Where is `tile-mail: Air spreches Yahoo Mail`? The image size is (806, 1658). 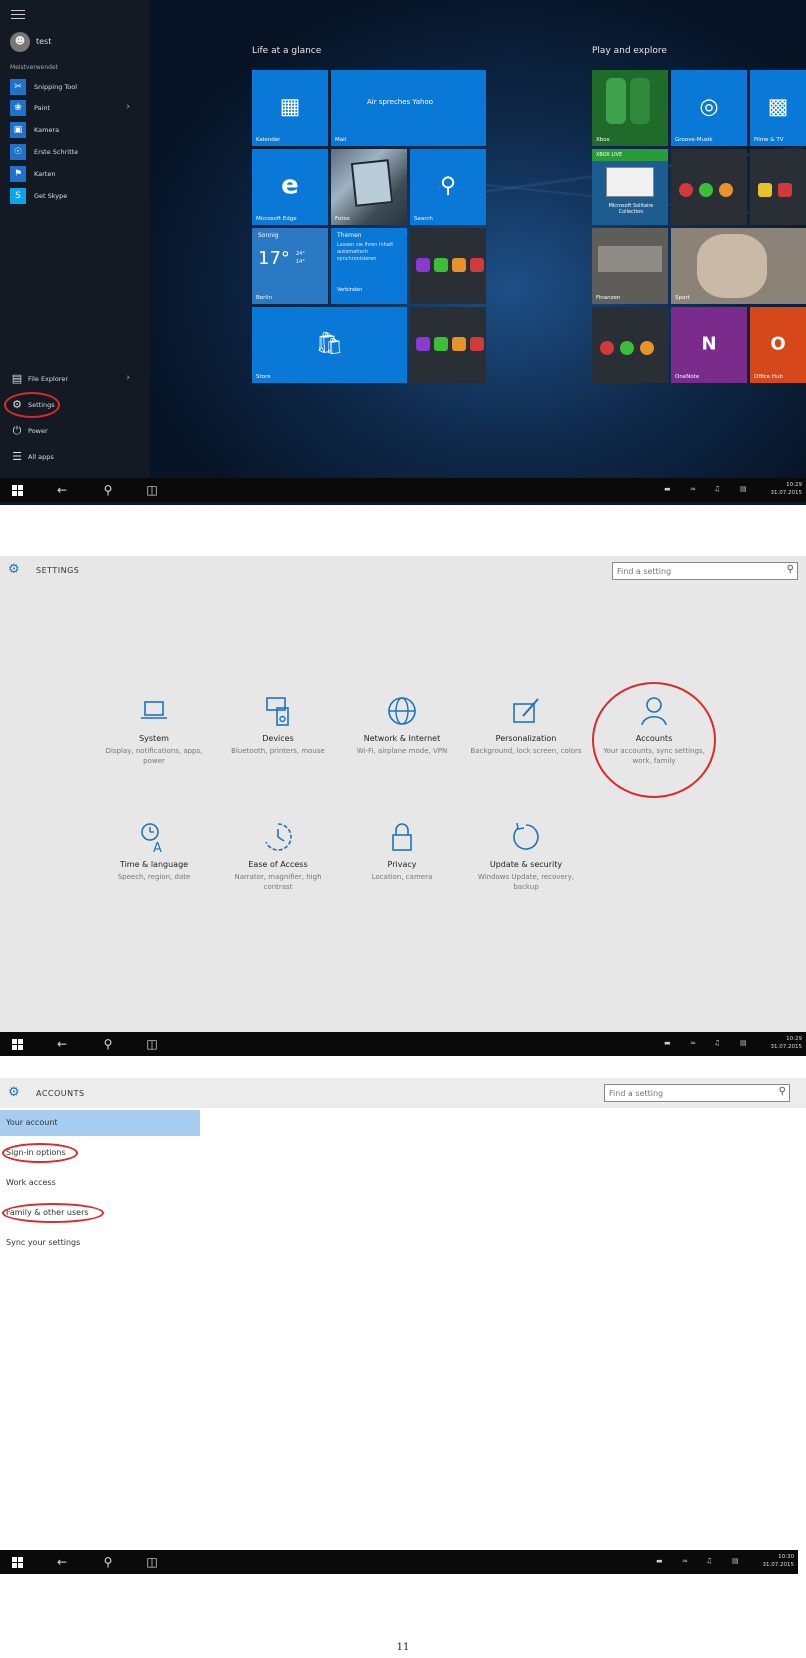 tile-mail: Air spreches Yahoo Mail is located at coordinates (408, 108).